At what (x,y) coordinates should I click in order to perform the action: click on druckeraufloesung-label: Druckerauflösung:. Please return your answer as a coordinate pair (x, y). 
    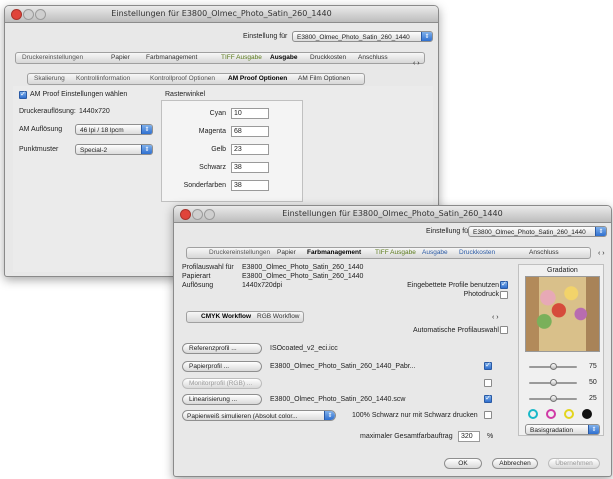
    Looking at the image, I should click on (47, 111).